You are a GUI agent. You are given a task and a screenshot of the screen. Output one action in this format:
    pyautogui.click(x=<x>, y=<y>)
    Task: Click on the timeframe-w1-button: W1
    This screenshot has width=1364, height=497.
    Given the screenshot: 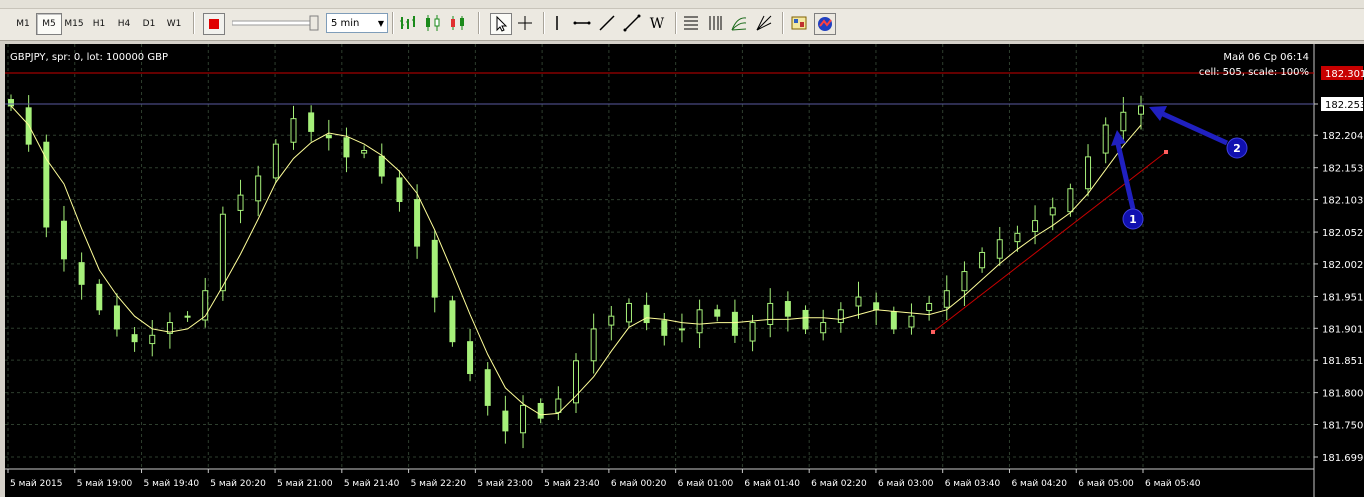 What is the action you would take?
    pyautogui.click(x=174, y=24)
    